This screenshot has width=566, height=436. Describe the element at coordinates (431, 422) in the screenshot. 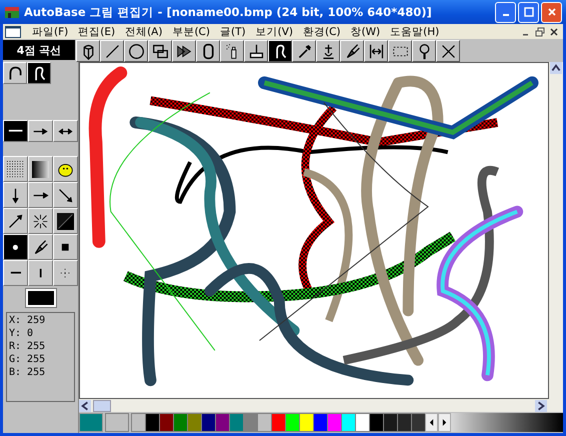

I see `palette-left-button` at that location.